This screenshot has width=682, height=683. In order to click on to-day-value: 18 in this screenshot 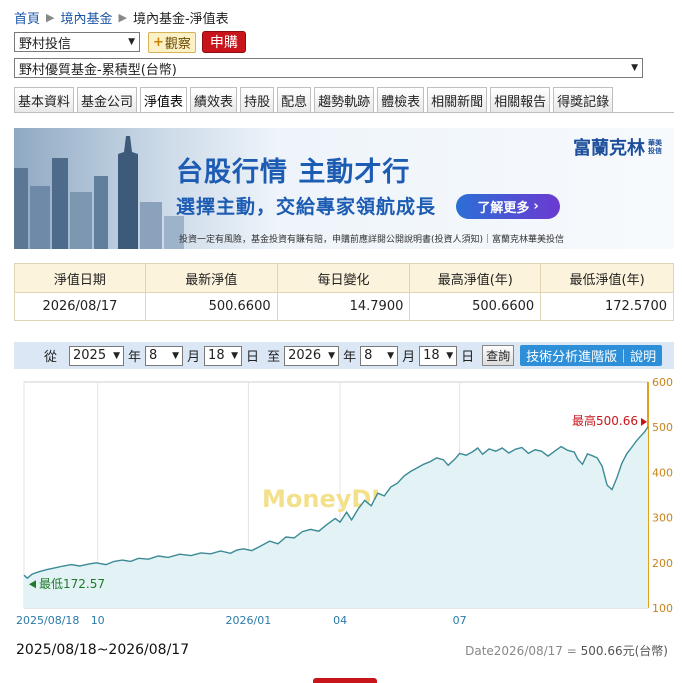, I will do `click(431, 355)`.